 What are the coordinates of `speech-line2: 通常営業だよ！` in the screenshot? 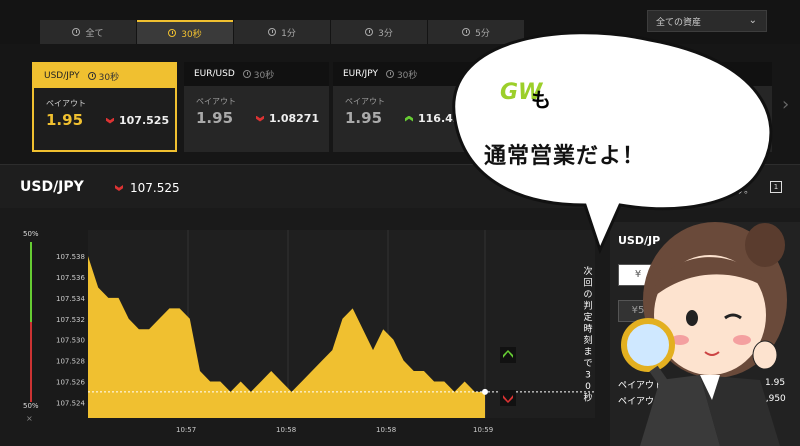 It's located at (565, 156).